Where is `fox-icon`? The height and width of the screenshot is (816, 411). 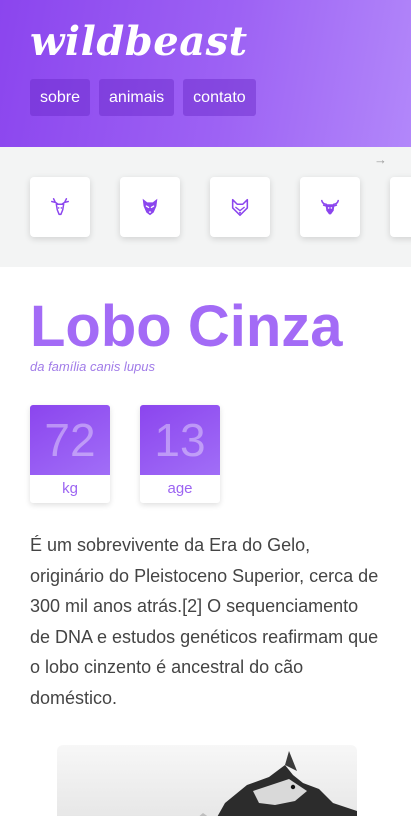 fox-icon is located at coordinates (240, 207).